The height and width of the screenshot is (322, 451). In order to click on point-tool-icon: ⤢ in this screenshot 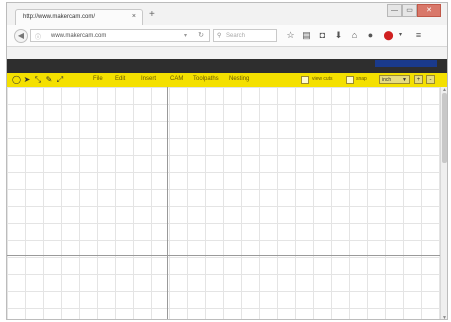, I will do `click(60, 79)`.